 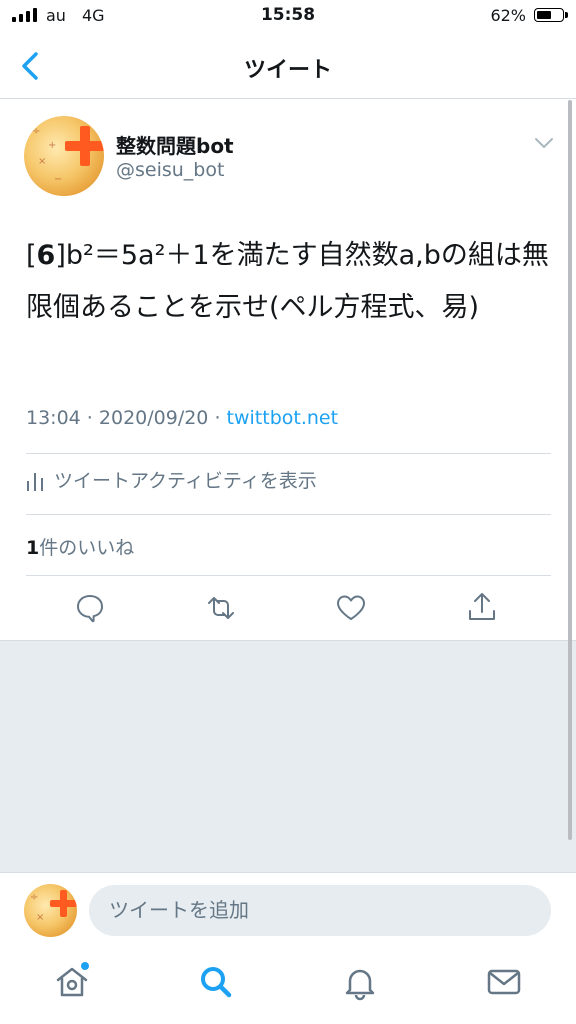 I want to click on tweet-text-number: 6, so click(x=46, y=255).